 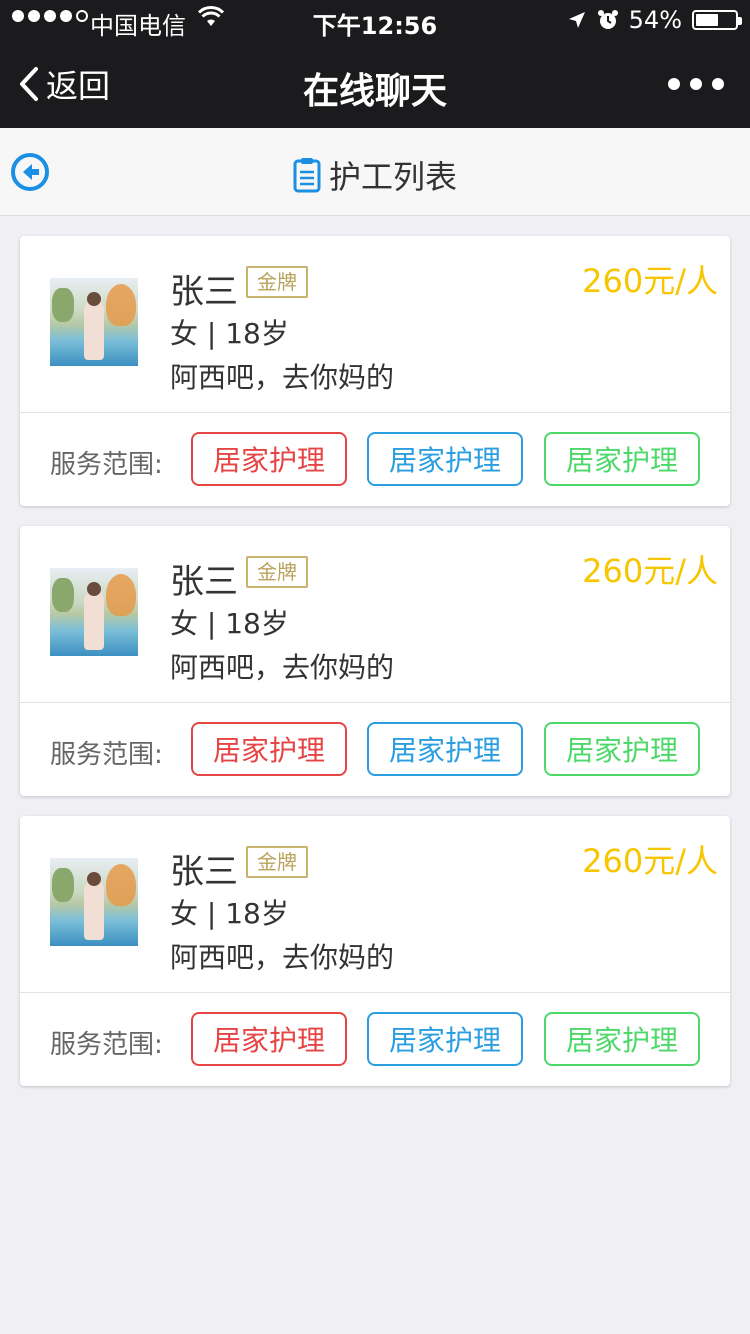 I want to click on battery-percent: 54%, so click(x=655, y=20).